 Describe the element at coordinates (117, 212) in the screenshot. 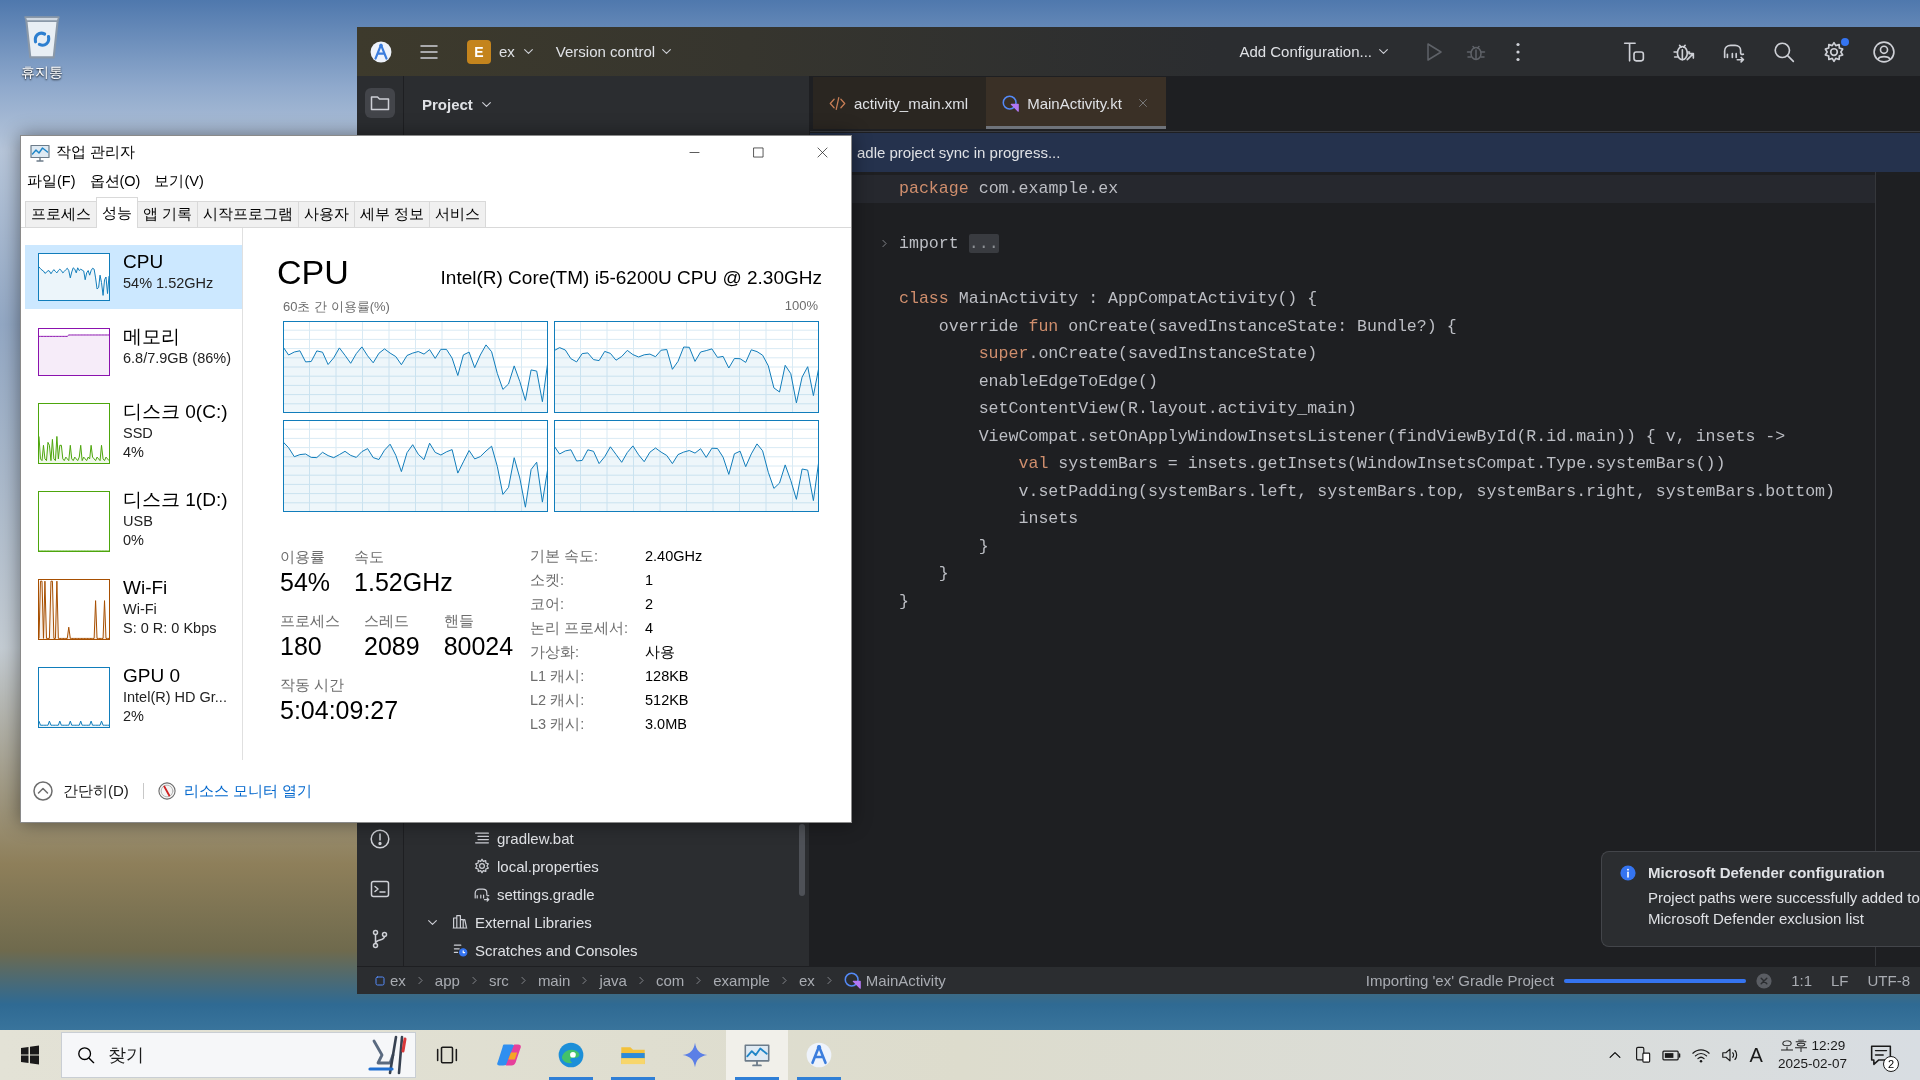

I see `tab: 성능` at that location.